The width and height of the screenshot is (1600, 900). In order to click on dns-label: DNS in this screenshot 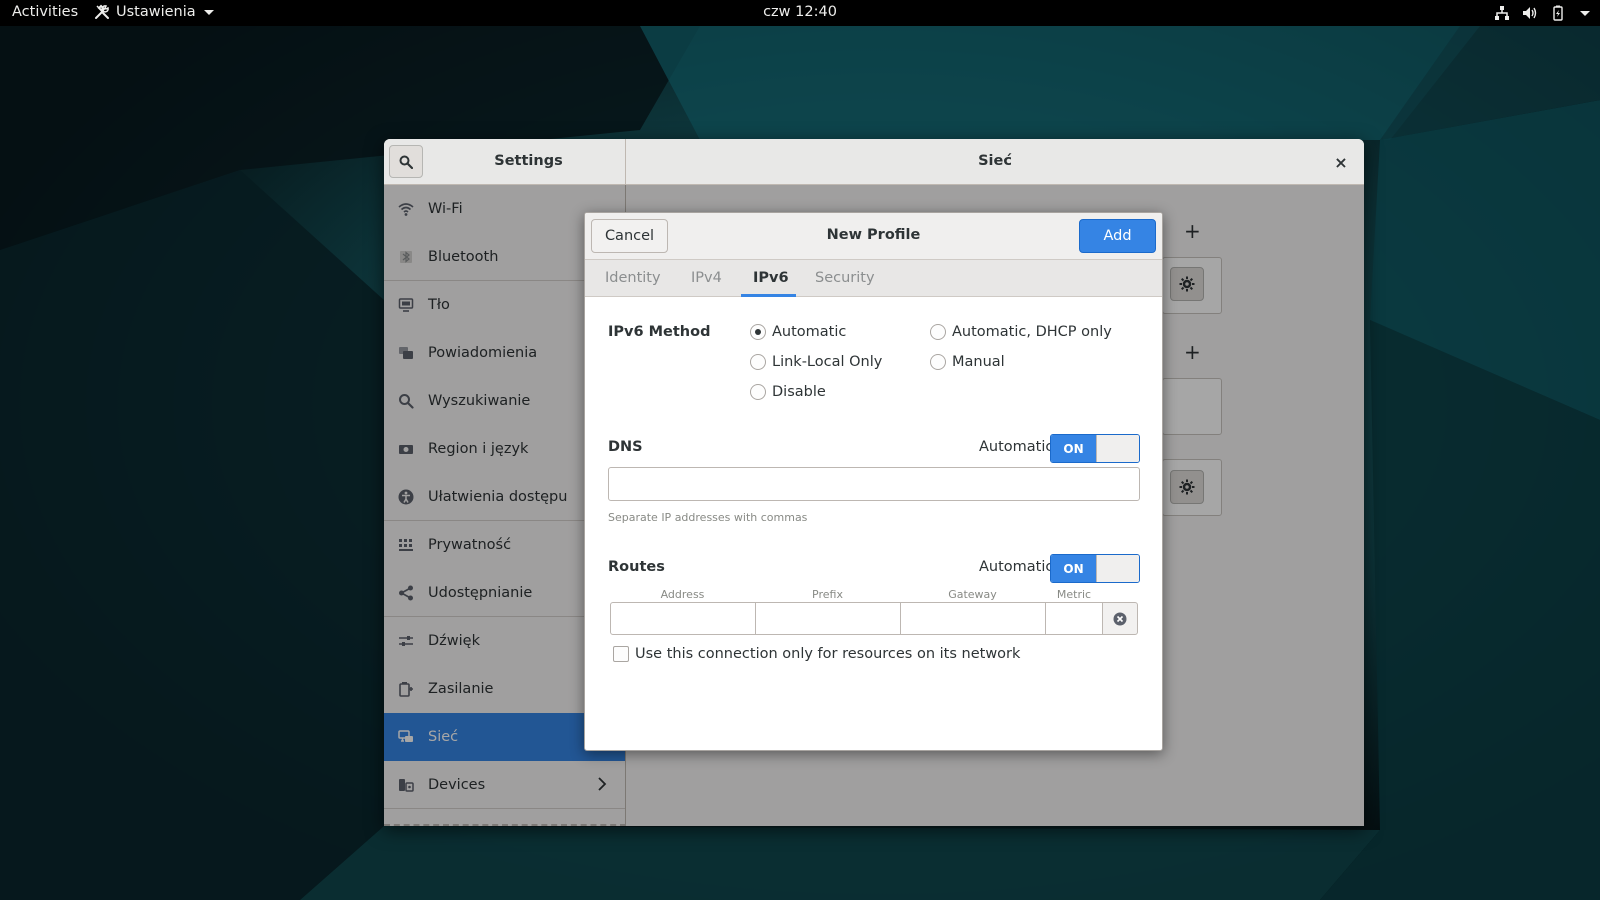, I will do `click(625, 447)`.